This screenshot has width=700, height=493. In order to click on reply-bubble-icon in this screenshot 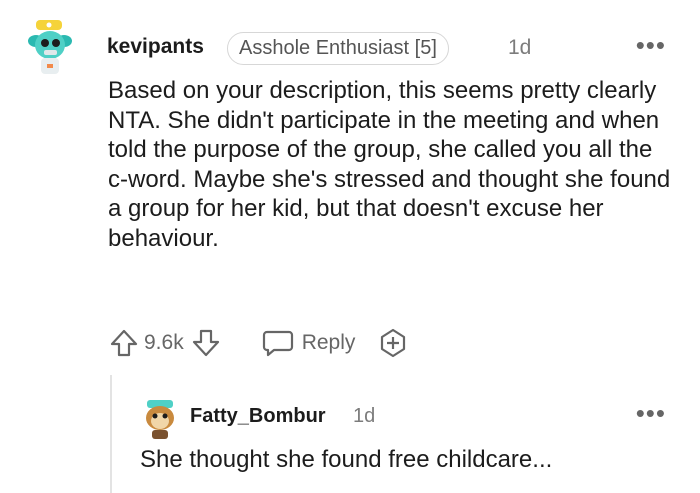, I will do `click(278, 343)`.